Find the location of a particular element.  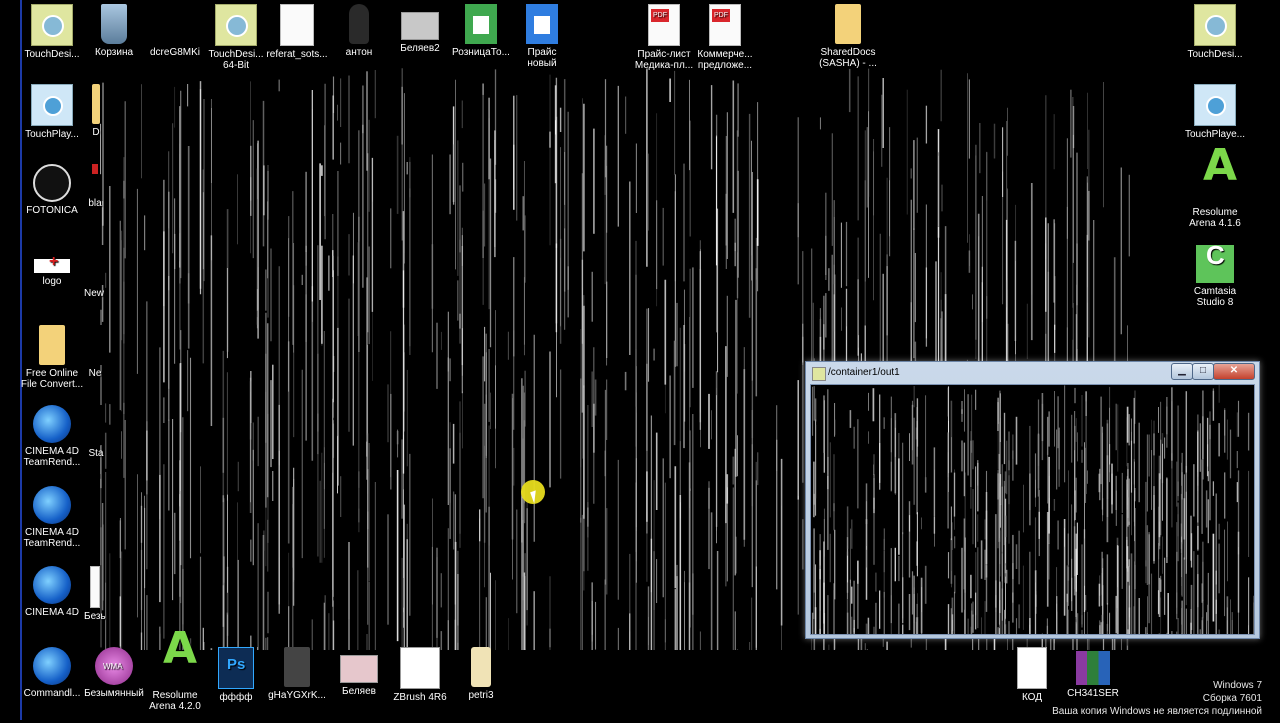

icon-label: CINEMA 4D is located at coordinates (52, 612).